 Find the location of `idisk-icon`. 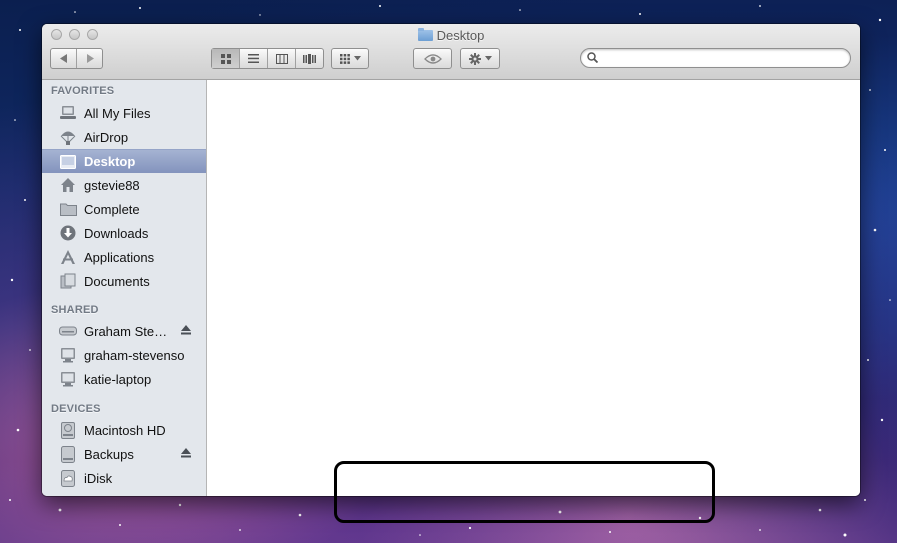

idisk-icon is located at coordinates (68, 478).